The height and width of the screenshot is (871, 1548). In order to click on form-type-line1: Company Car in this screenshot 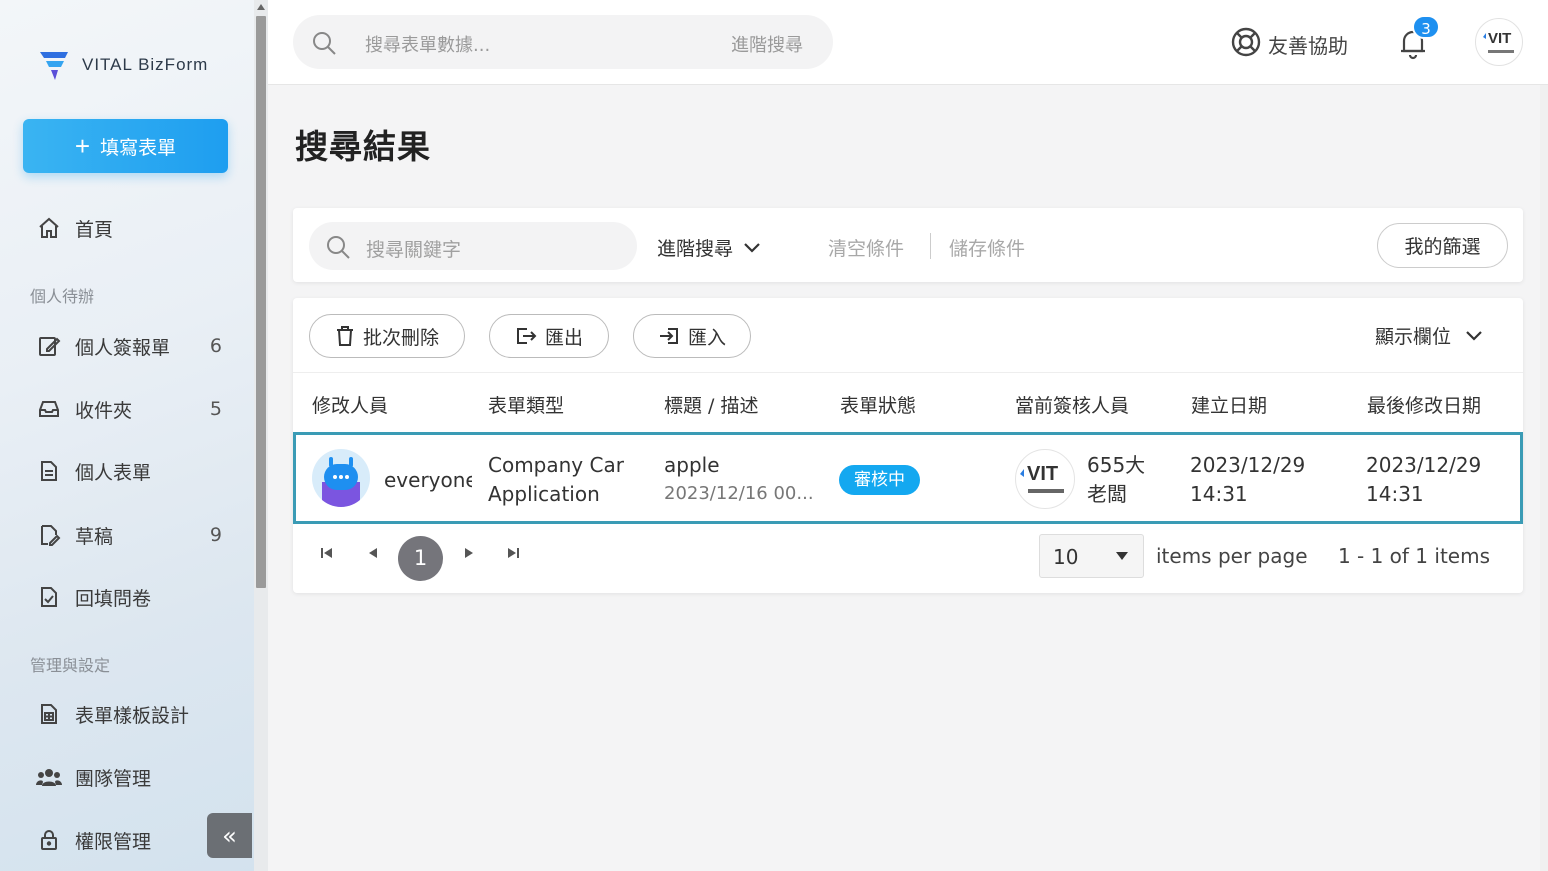, I will do `click(556, 465)`.